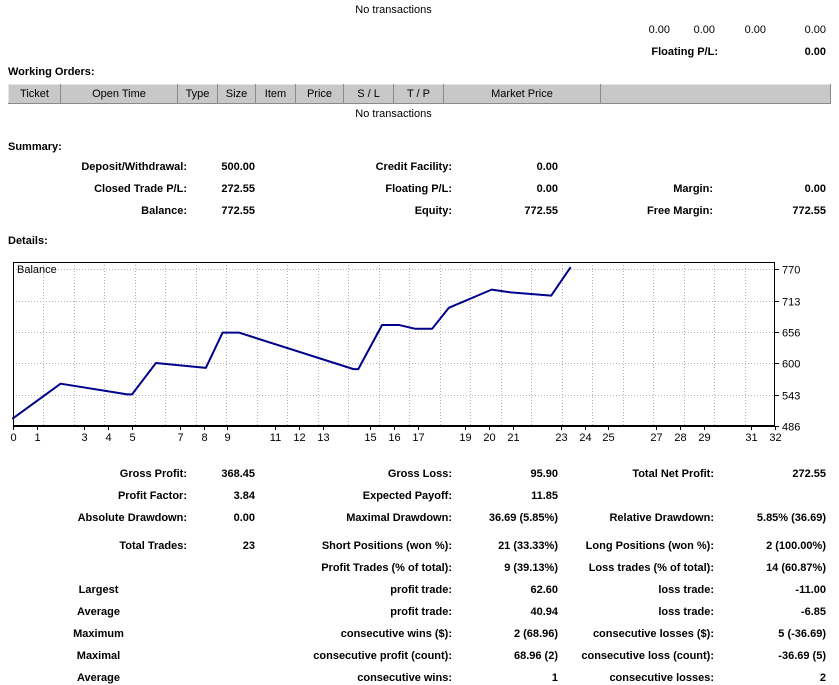 This screenshot has width=839, height=685. I want to click on svg-text: 23, so click(561, 438).